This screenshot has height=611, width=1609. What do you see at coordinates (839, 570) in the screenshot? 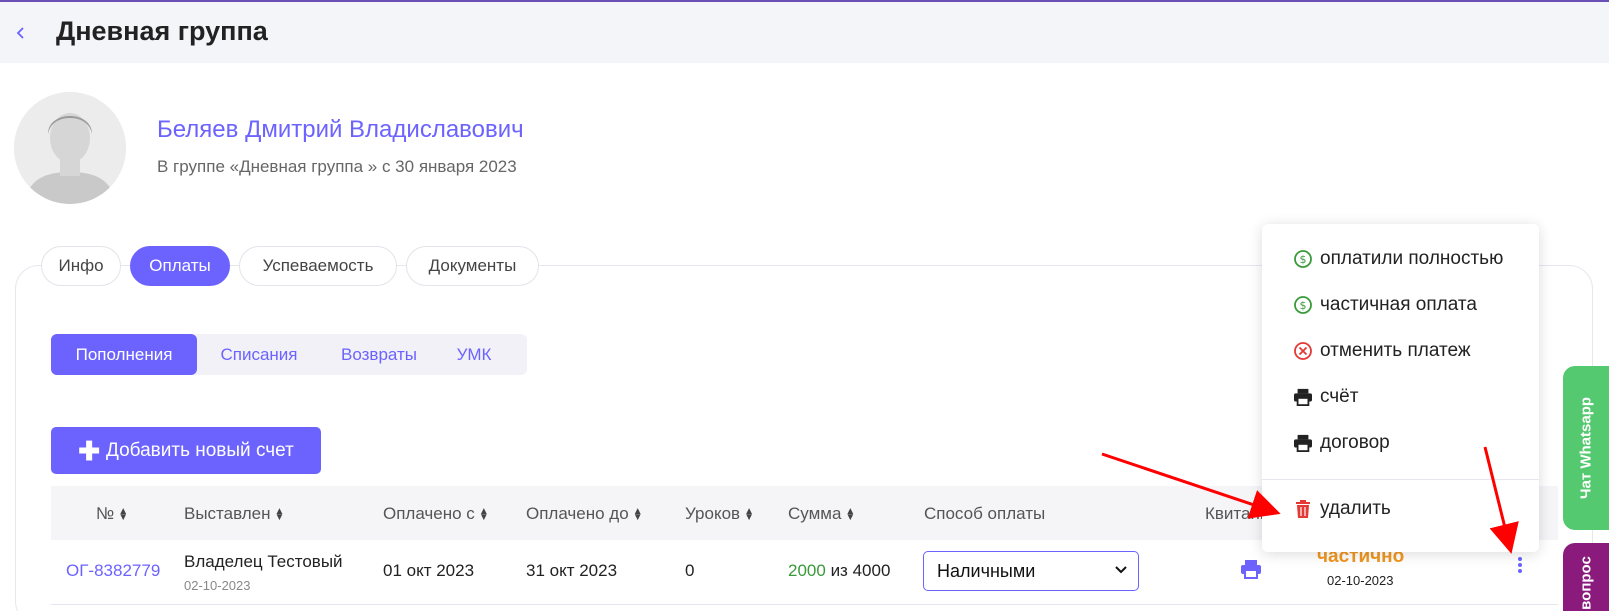
I see `amount: 2000 из 4000` at bounding box center [839, 570].